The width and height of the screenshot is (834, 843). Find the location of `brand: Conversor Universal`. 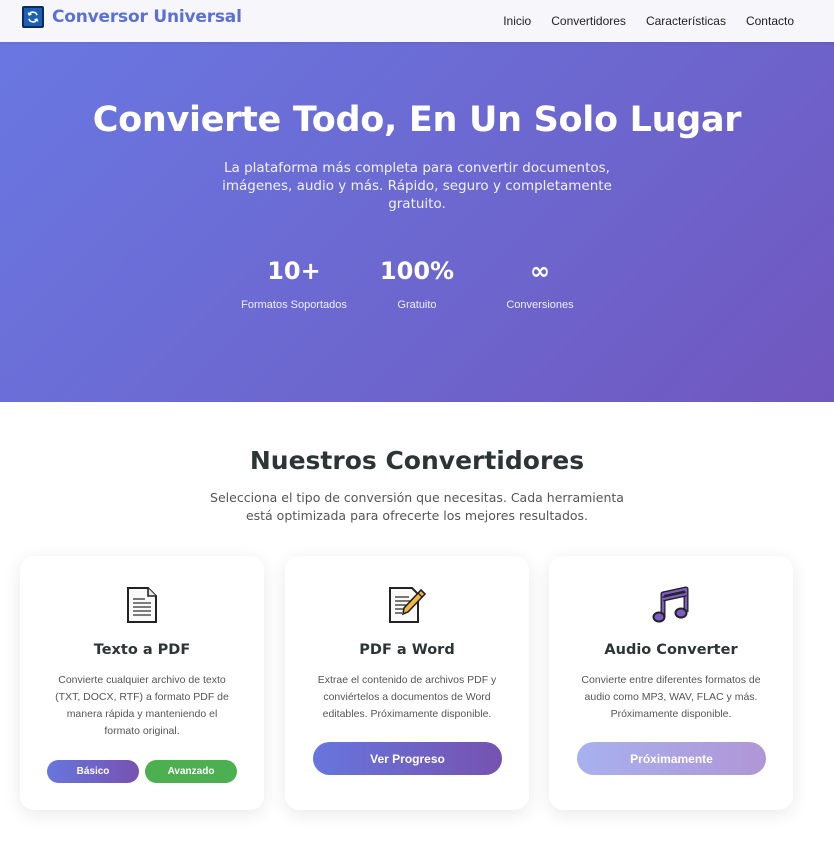

brand: Conversor Universal is located at coordinates (132, 17).